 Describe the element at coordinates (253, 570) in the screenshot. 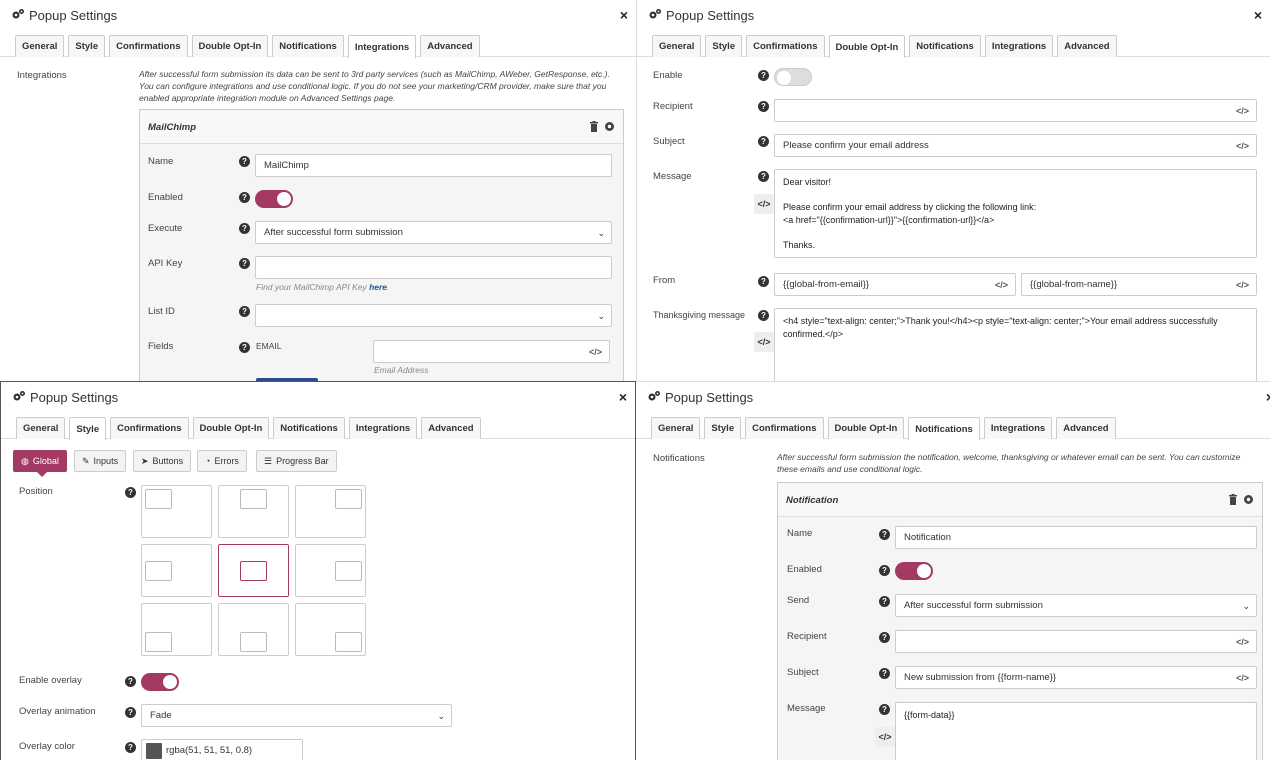

I see `position-center` at that location.